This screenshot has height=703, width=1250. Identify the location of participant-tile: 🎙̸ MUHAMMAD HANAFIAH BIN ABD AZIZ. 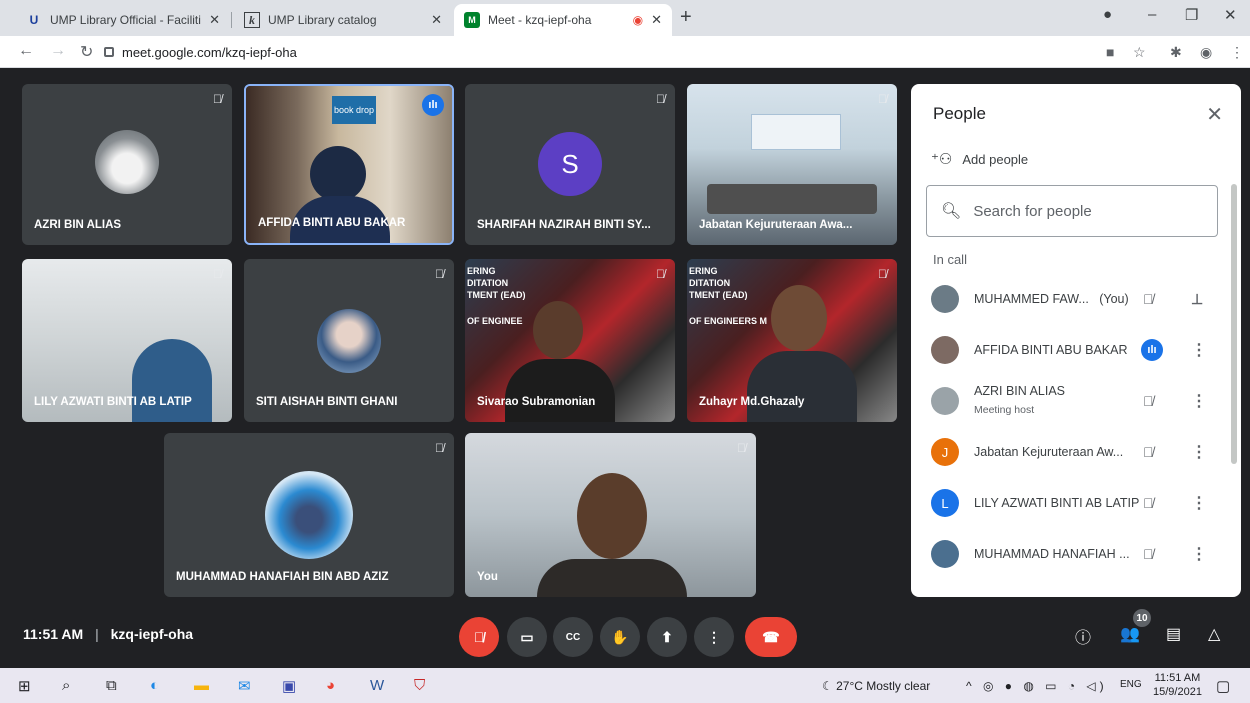
(309, 515).